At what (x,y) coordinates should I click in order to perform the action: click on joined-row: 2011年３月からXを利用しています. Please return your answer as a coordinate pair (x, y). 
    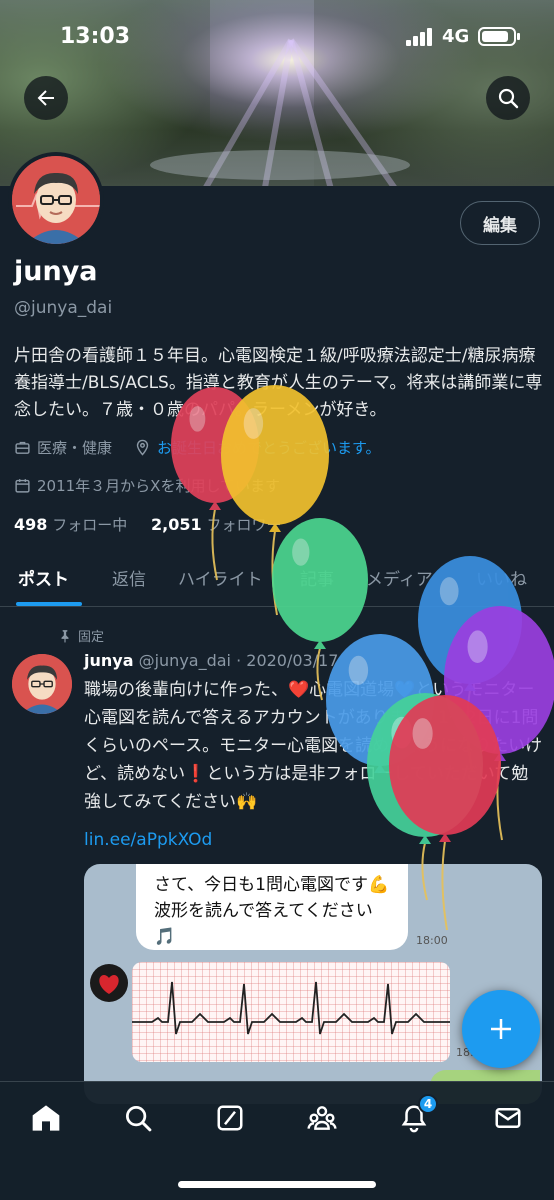
    Looking at the image, I should click on (147, 485).